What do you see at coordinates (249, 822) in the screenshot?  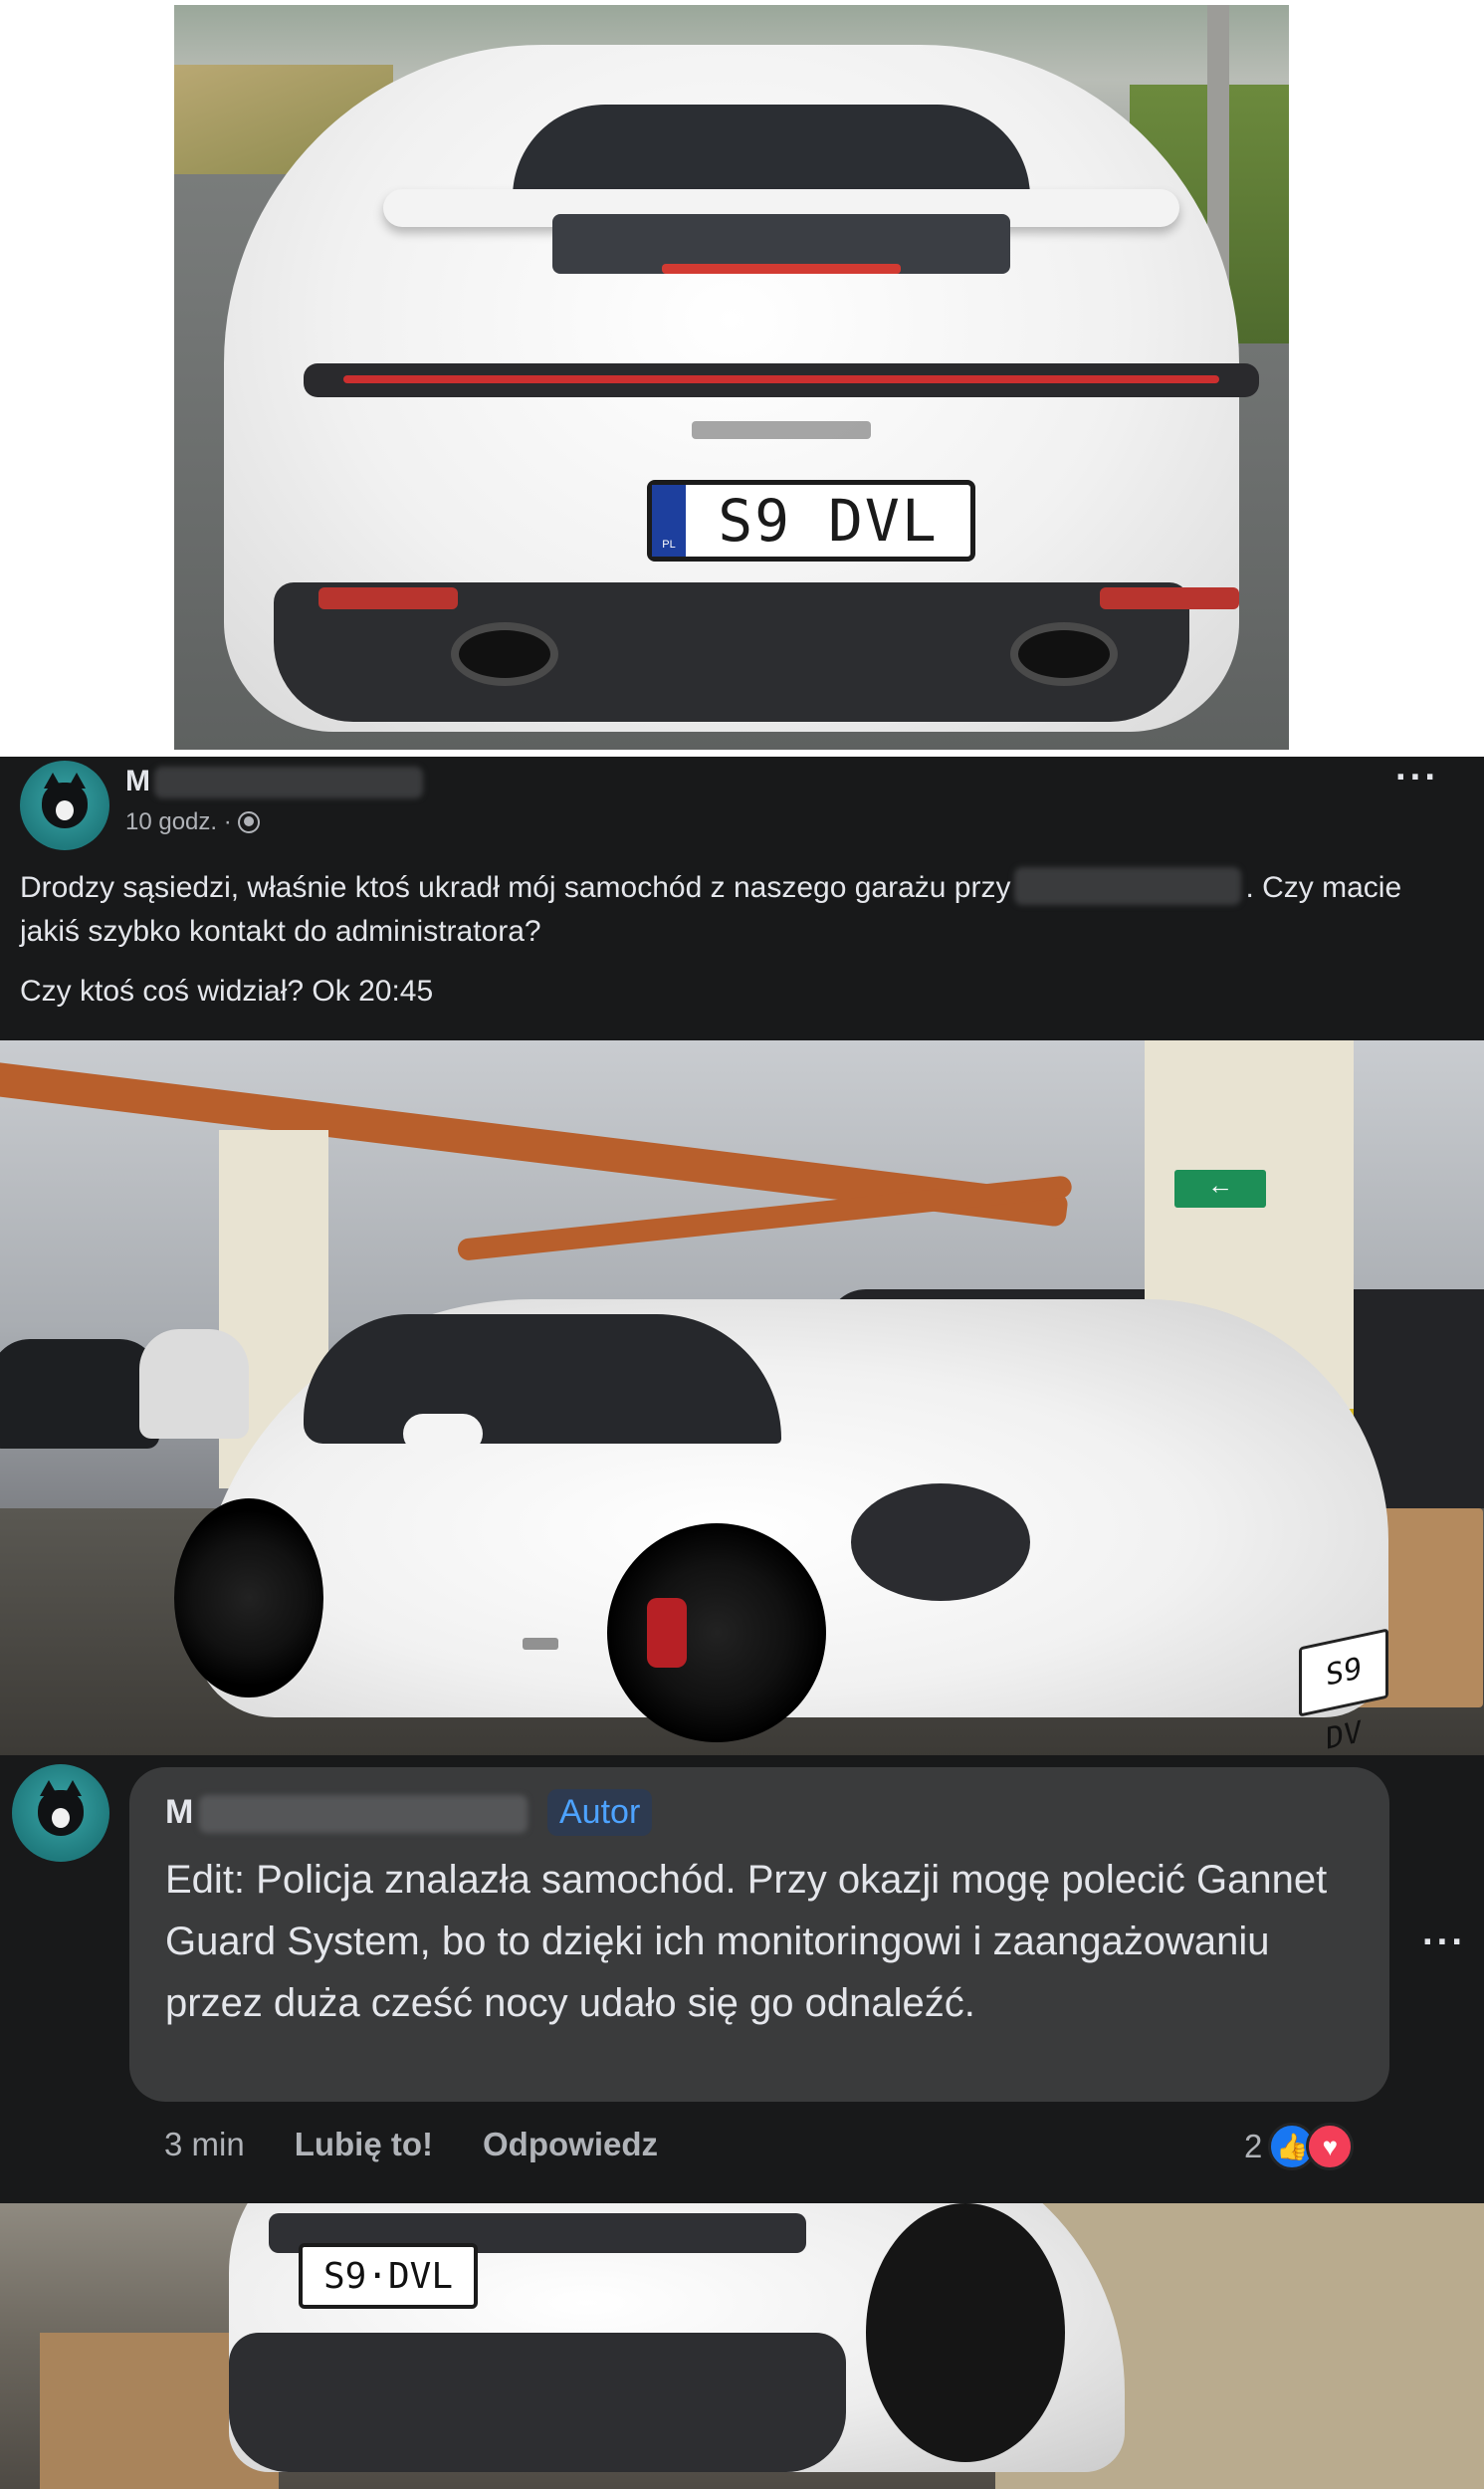 I see `globe-icon` at bounding box center [249, 822].